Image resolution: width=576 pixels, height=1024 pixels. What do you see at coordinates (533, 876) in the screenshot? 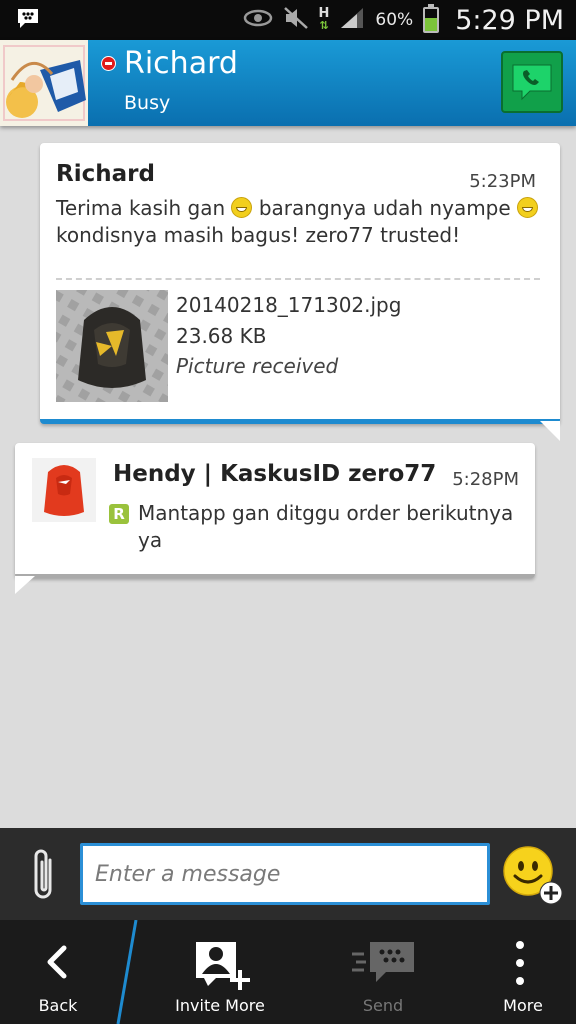
I see `emoticon-add-icon` at bounding box center [533, 876].